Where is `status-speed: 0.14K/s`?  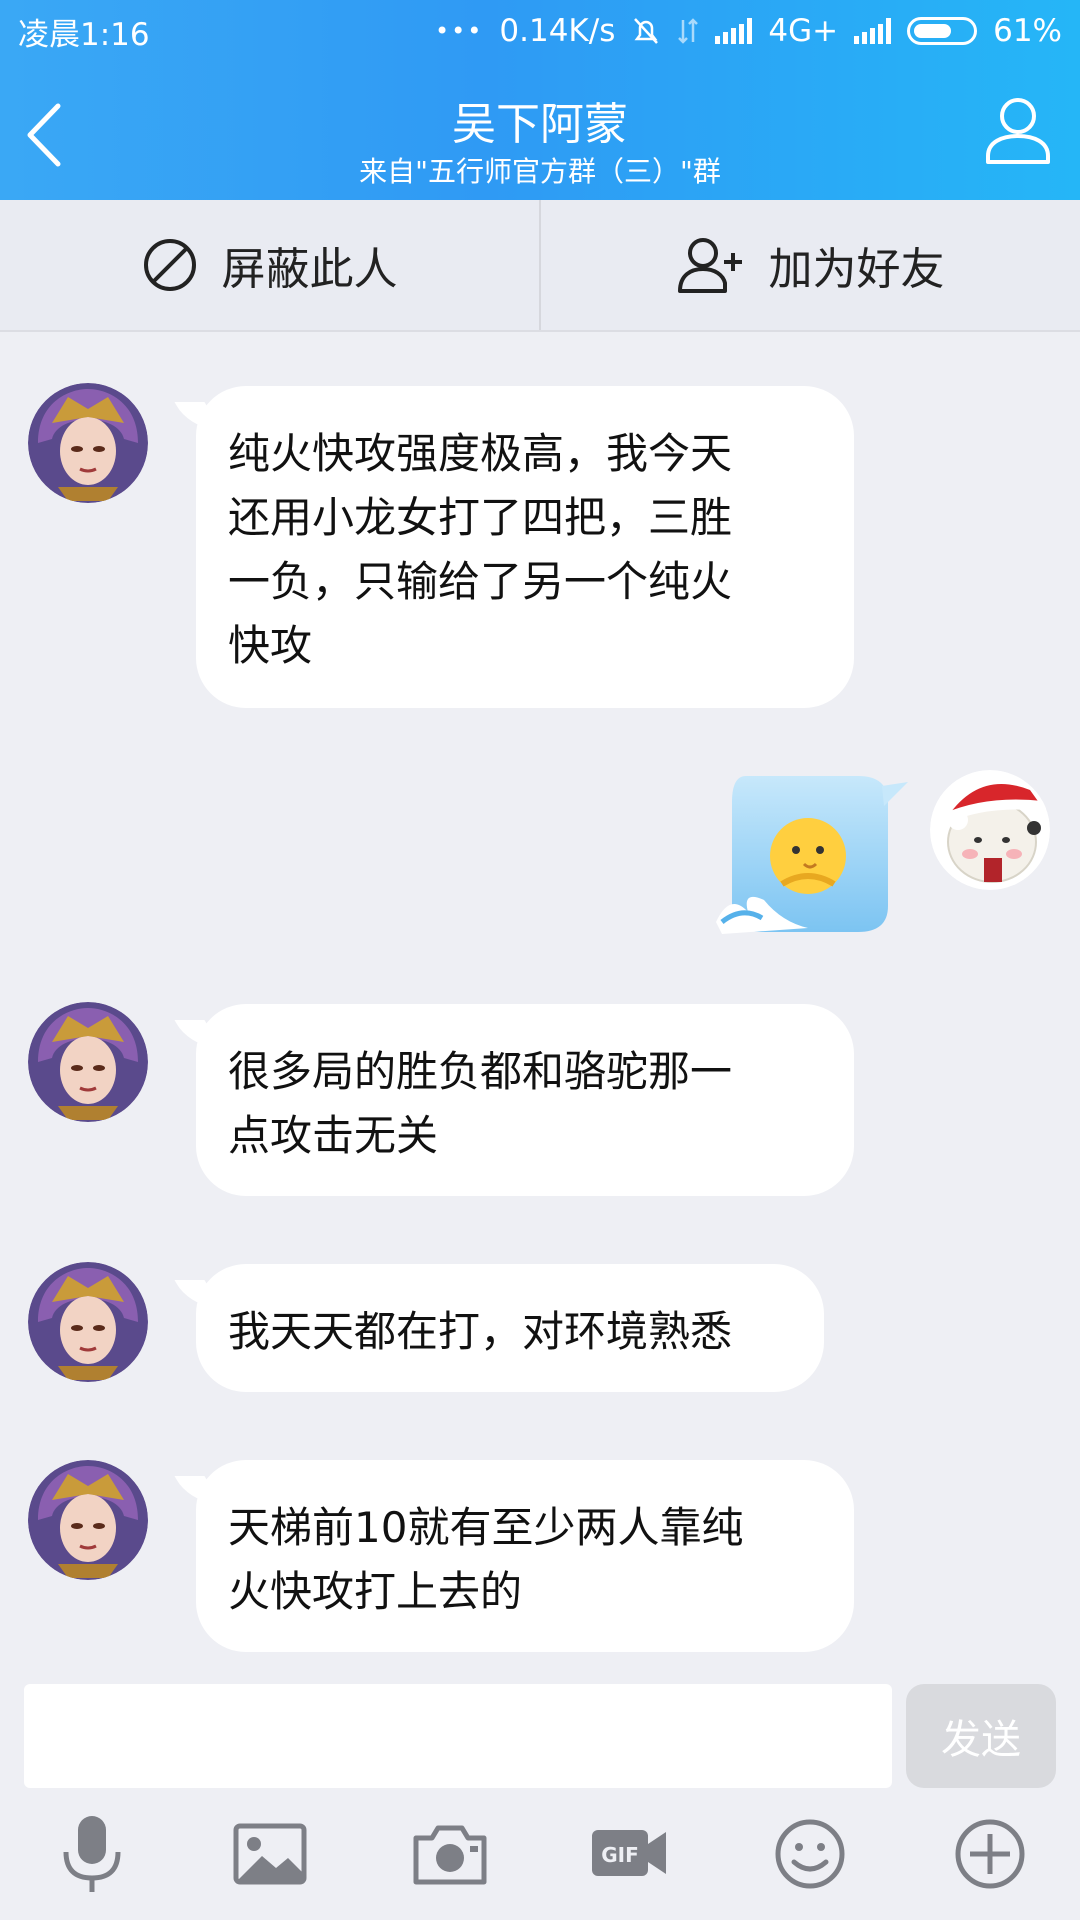 status-speed: 0.14K/s is located at coordinates (557, 31).